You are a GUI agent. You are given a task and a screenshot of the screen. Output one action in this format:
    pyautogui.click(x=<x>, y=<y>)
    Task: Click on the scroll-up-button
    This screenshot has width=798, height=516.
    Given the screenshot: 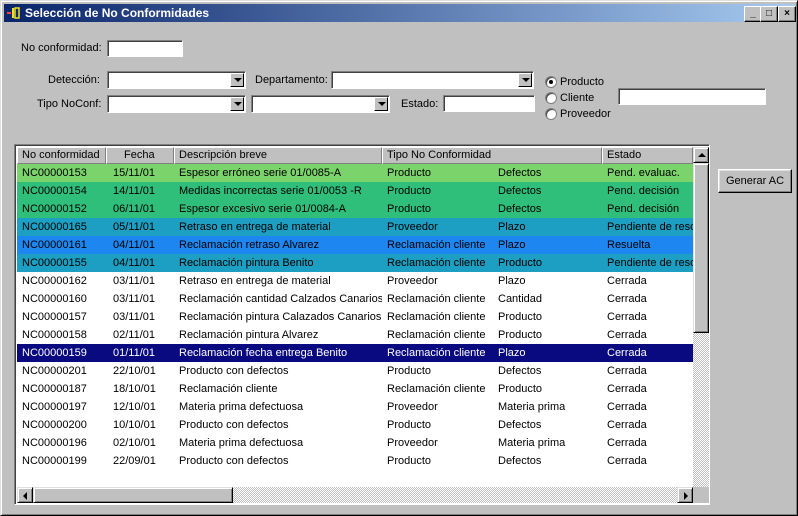 What is the action you would take?
    pyautogui.click(x=701, y=155)
    